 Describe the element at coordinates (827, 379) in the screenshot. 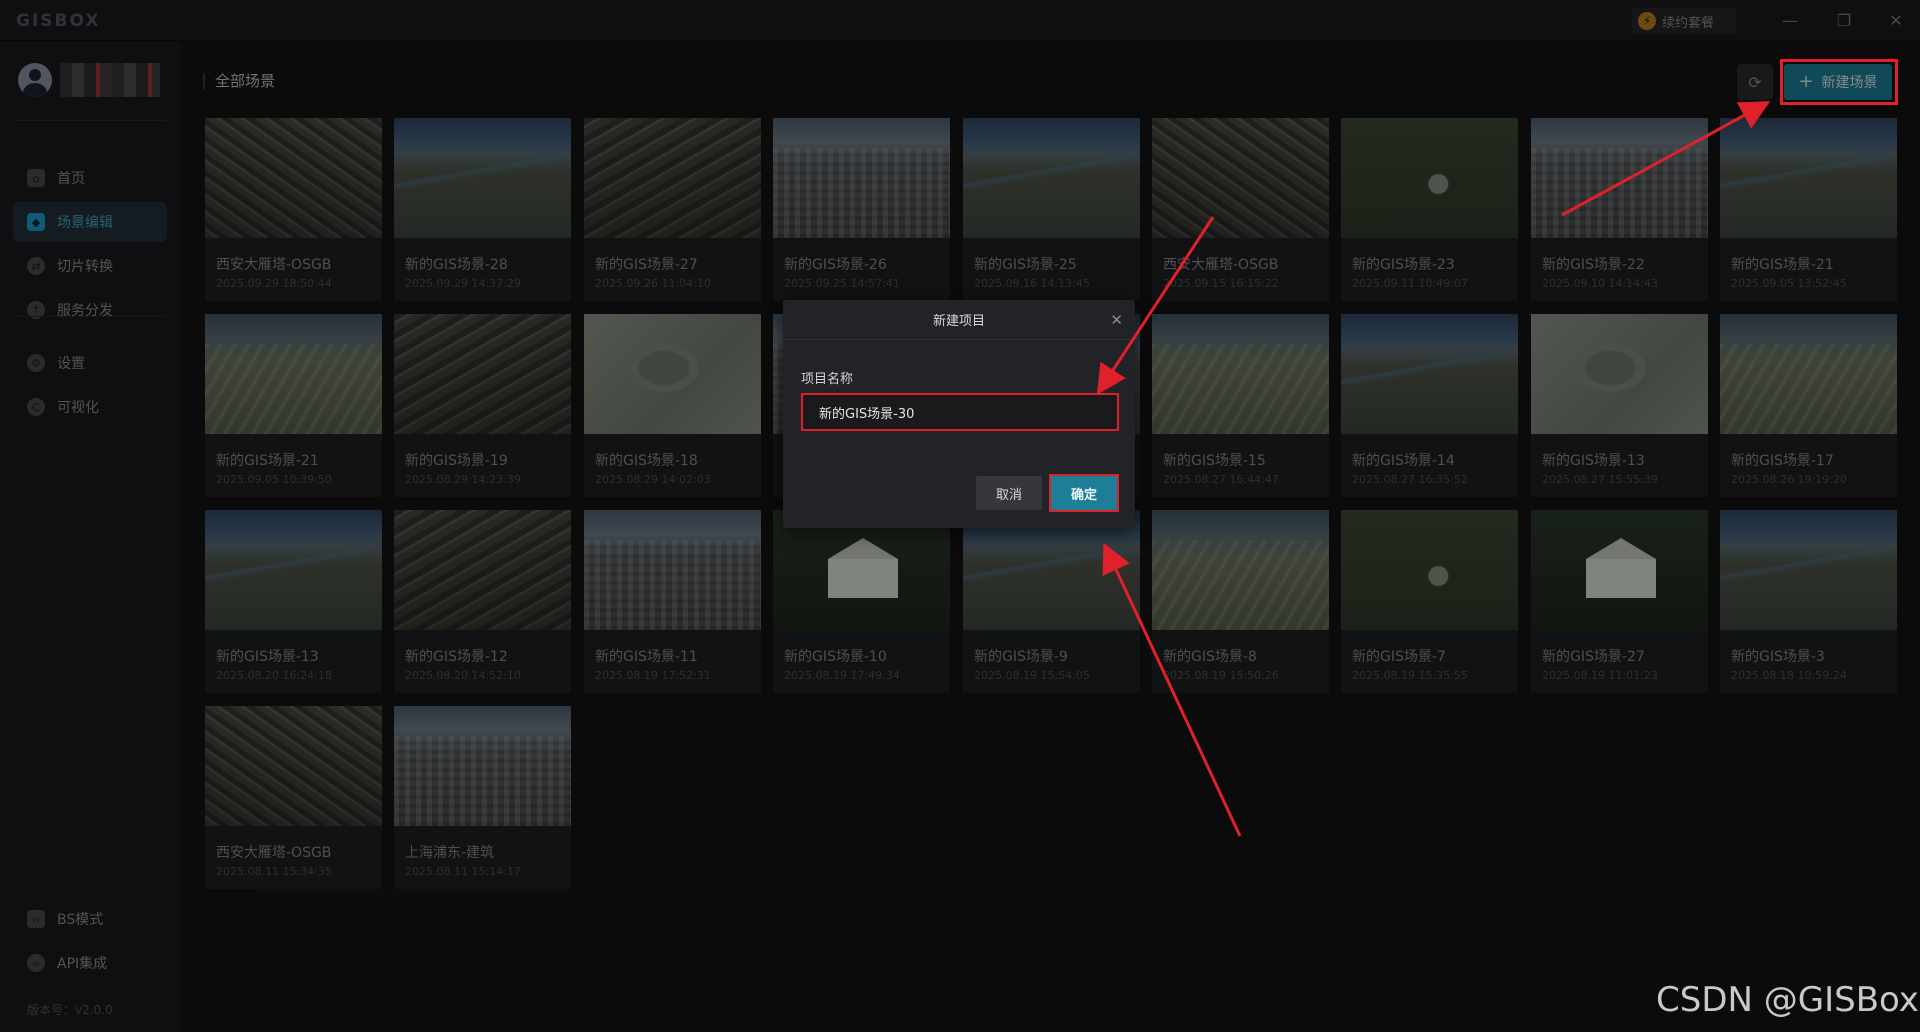

I see `project-name-label: 项目名称` at that location.